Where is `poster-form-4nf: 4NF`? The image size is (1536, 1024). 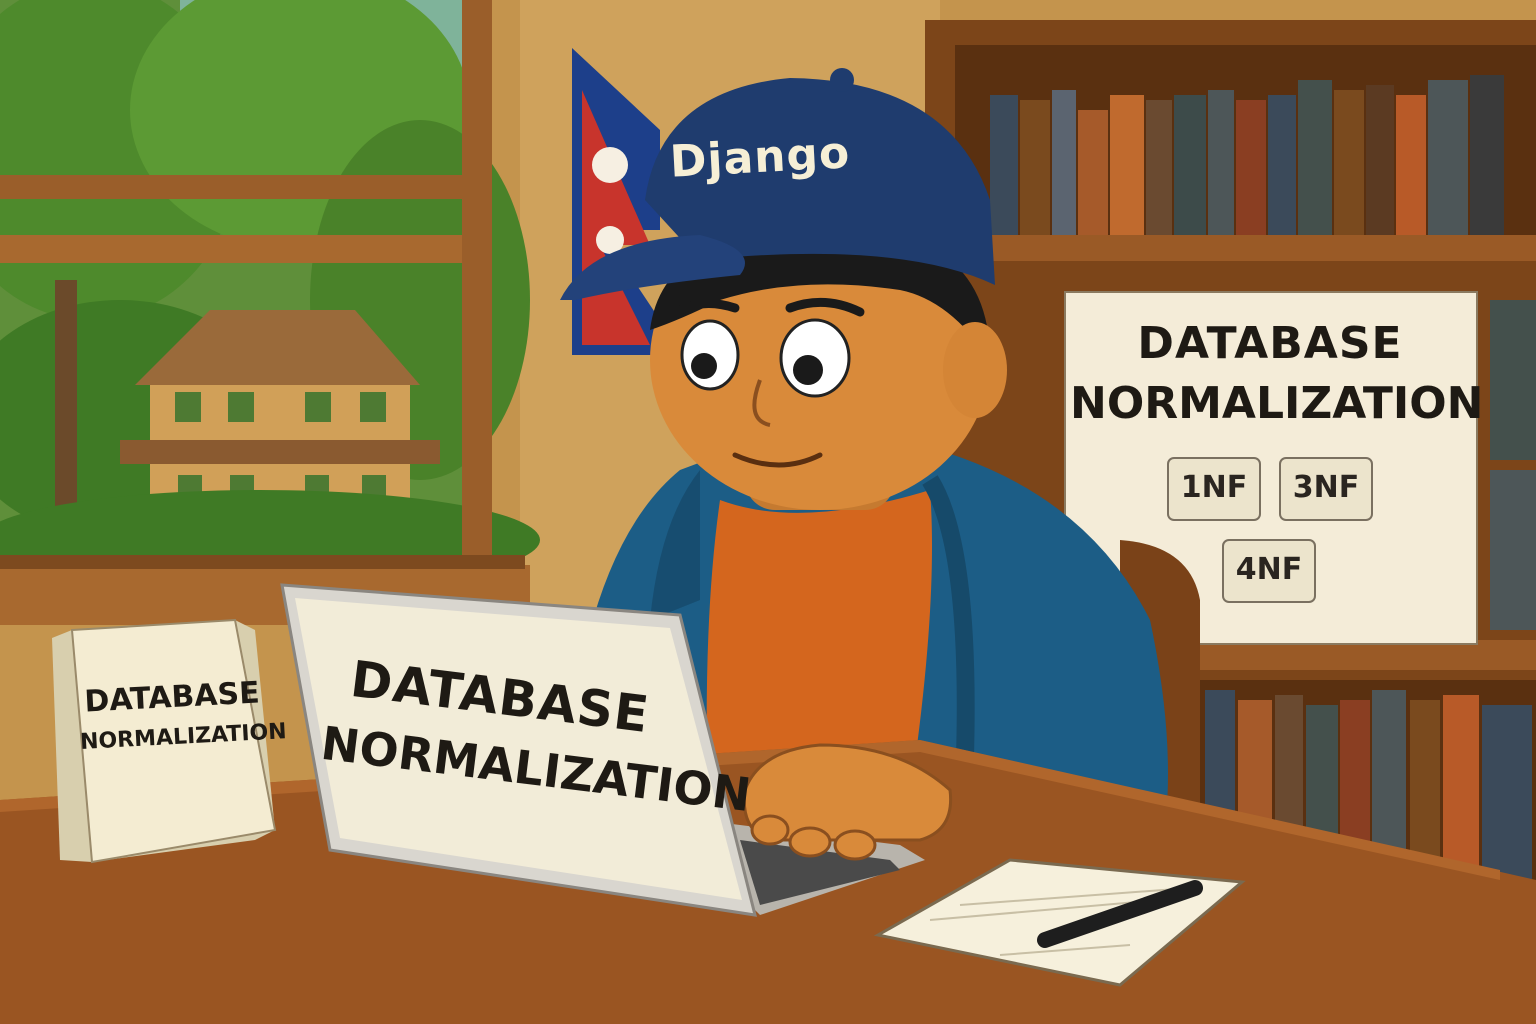 poster-form-4nf: 4NF is located at coordinates (1269, 569).